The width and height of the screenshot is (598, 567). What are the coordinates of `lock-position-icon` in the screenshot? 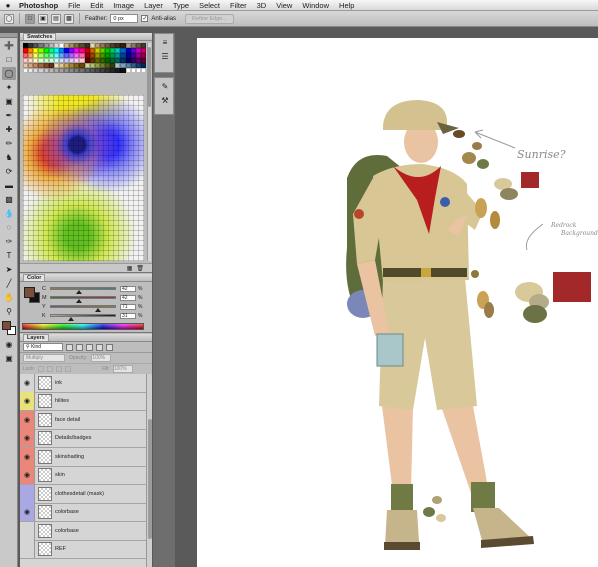 It's located at (58, 369).